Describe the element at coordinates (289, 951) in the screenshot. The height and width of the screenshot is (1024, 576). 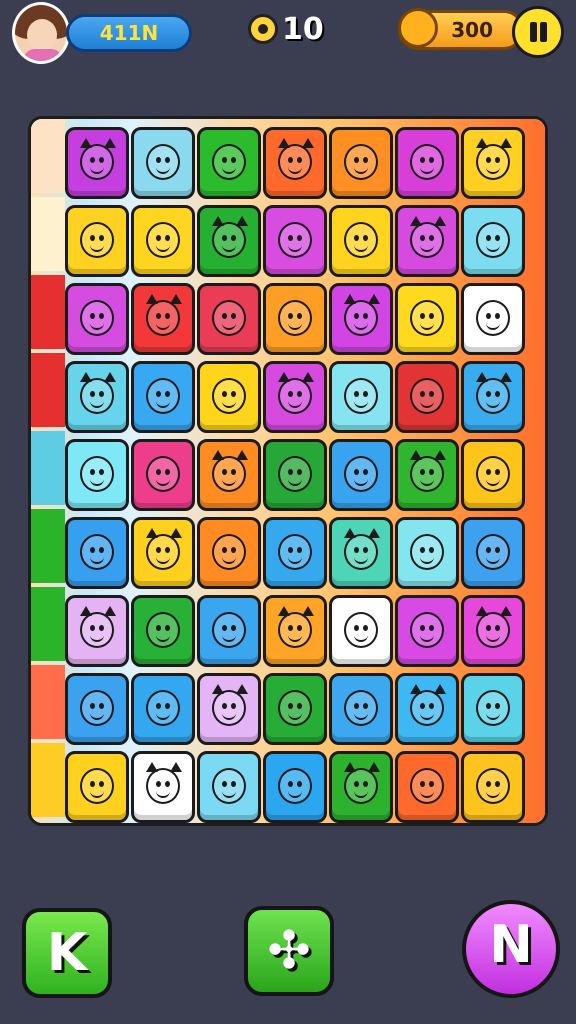
I see `shuffle-button: ✣` at that location.